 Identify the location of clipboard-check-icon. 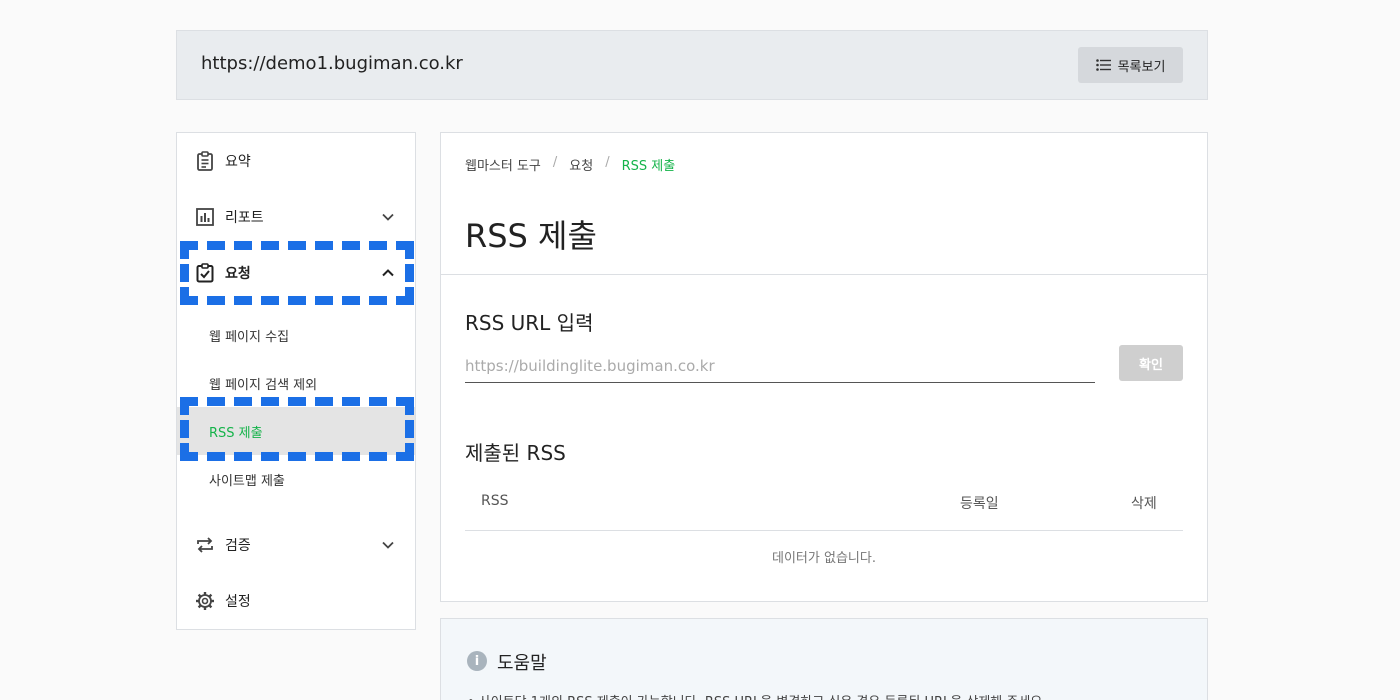
(205, 273).